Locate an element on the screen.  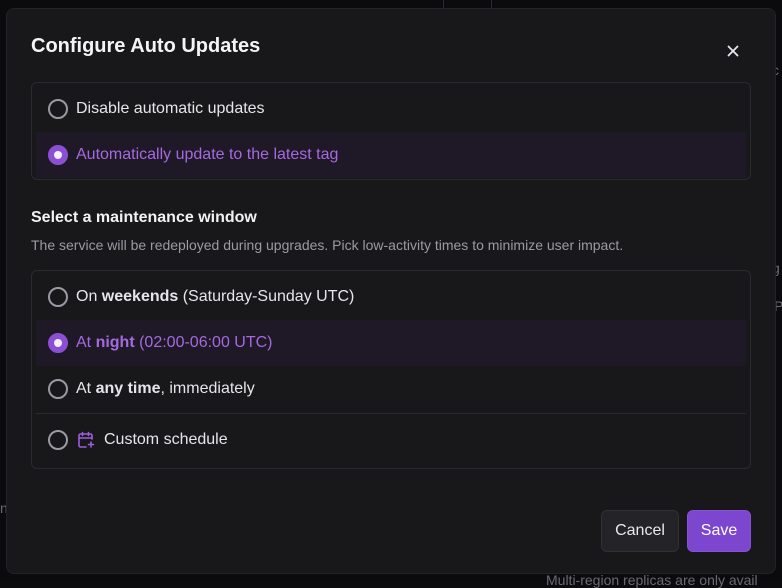
close-icon is located at coordinates (733, 51).